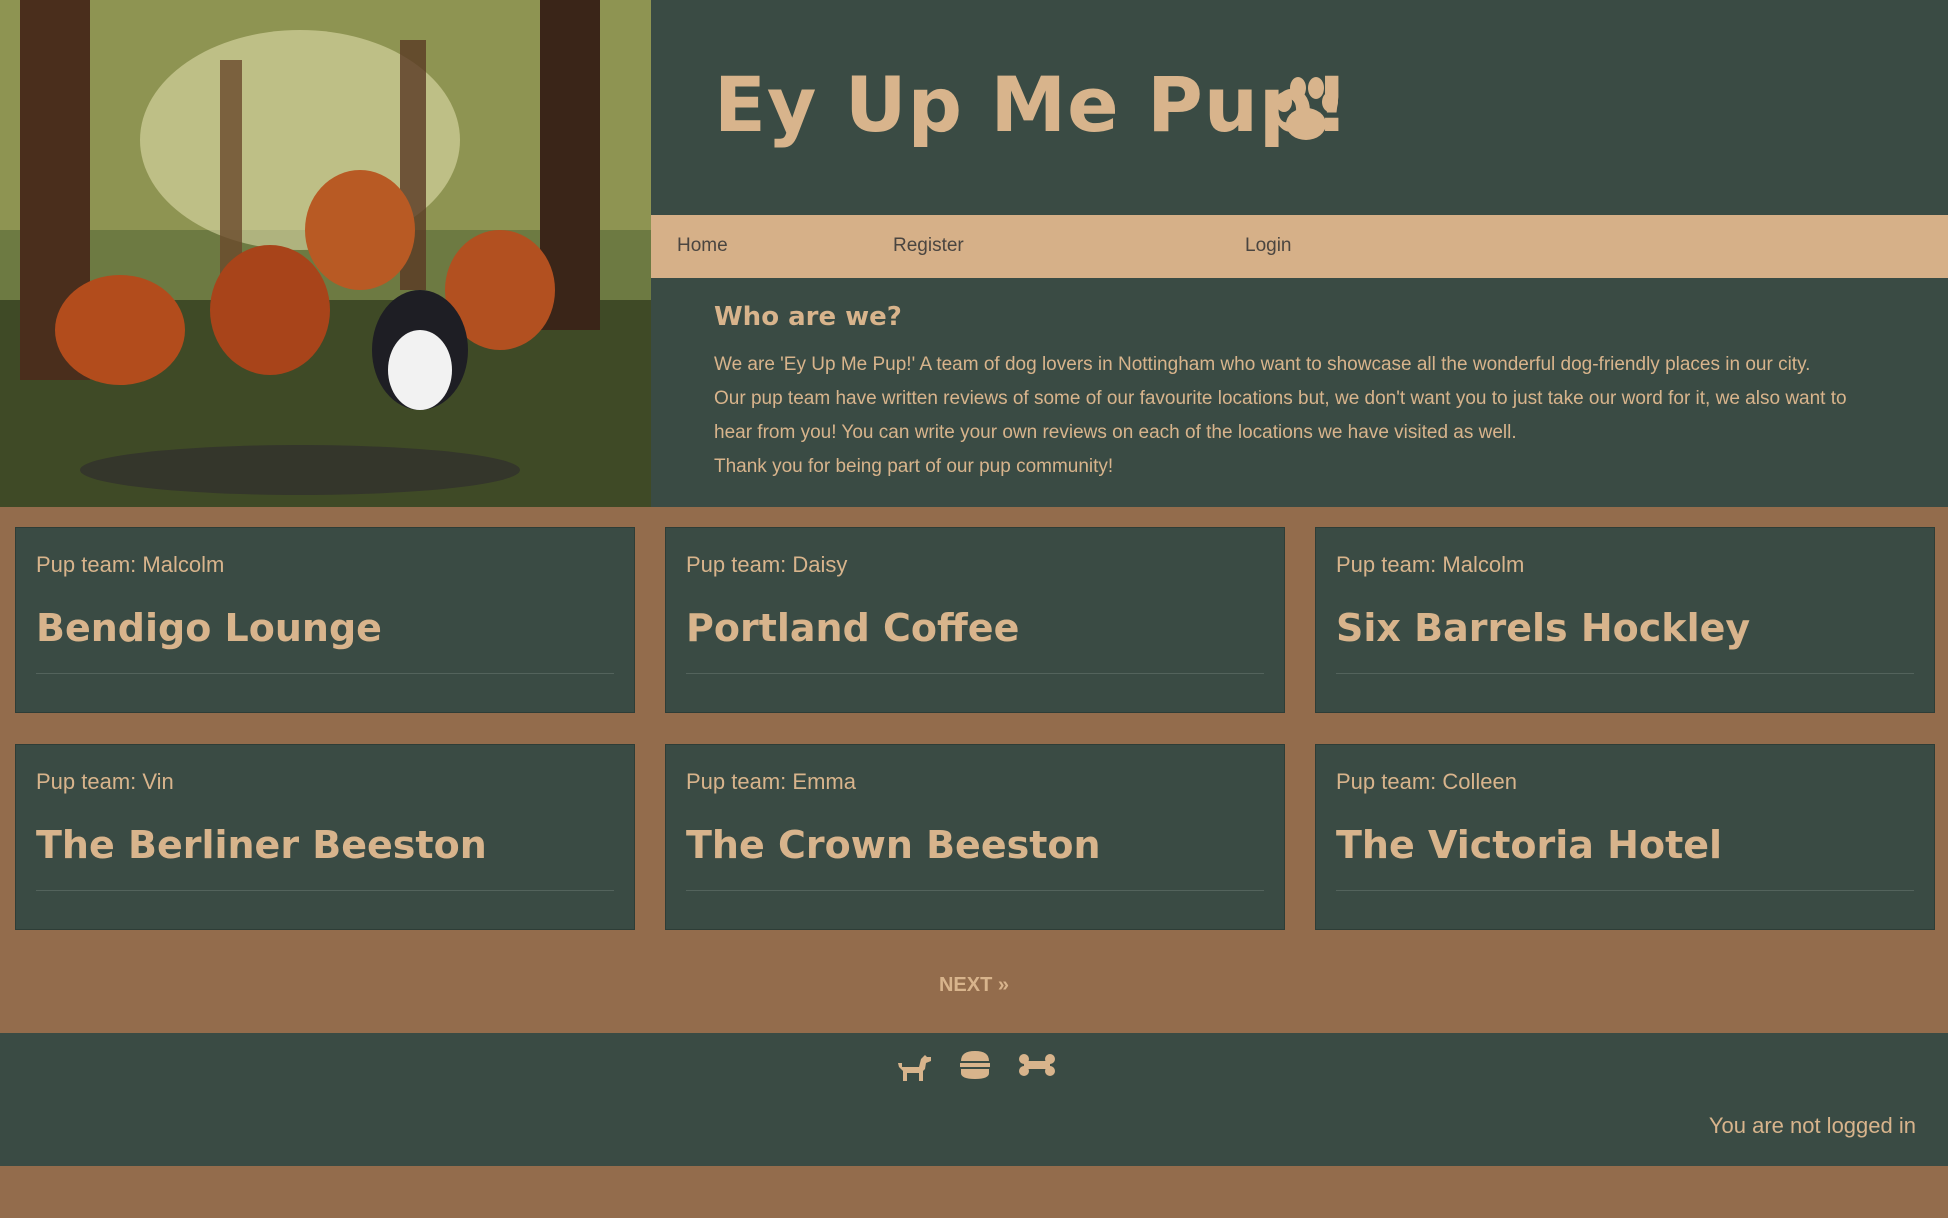  I want to click on card-author: Pup team: Colleen, so click(1426, 781).